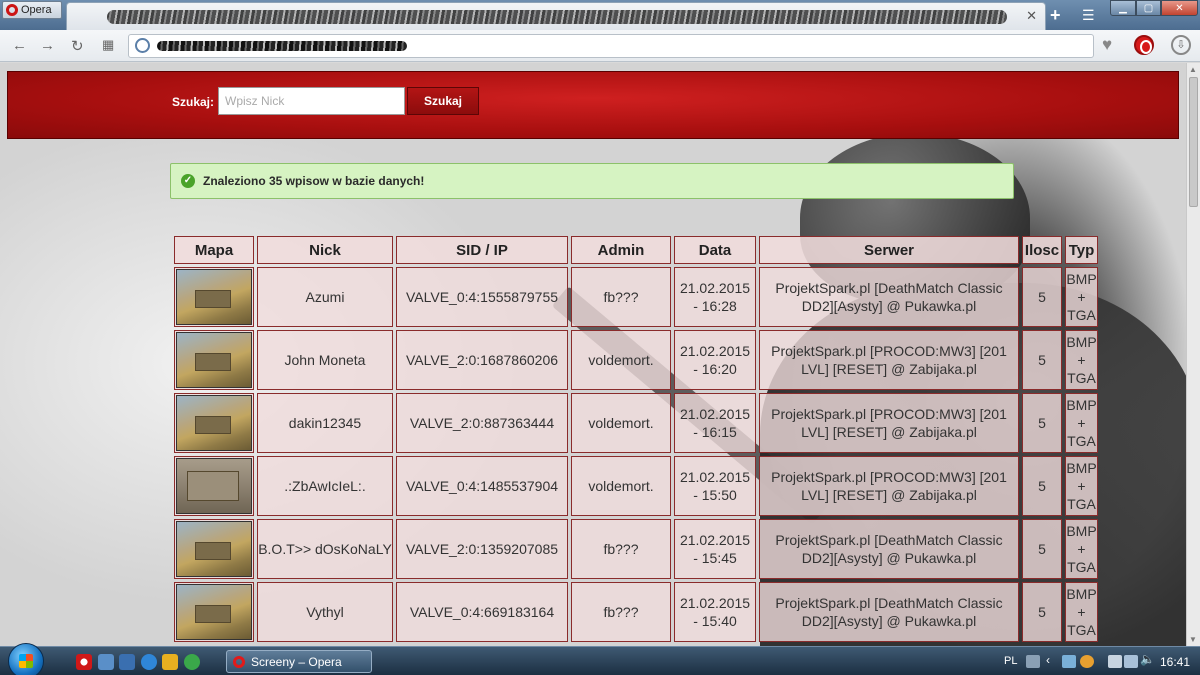 The image size is (1200, 675). Describe the element at coordinates (325, 250) in the screenshot. I see `column-header-nick: Nick` at that location.